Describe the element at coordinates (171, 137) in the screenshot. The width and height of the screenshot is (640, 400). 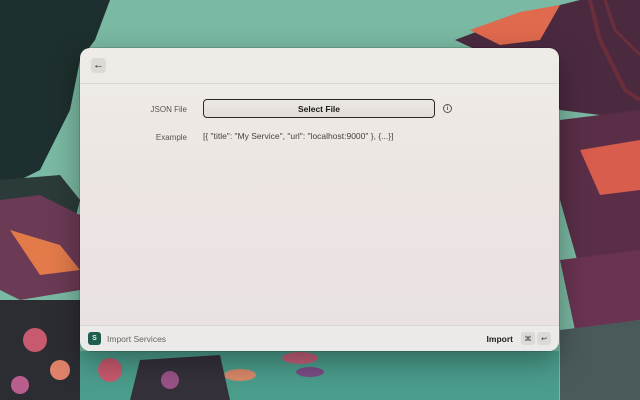
I see `example-label: Example` at that location.